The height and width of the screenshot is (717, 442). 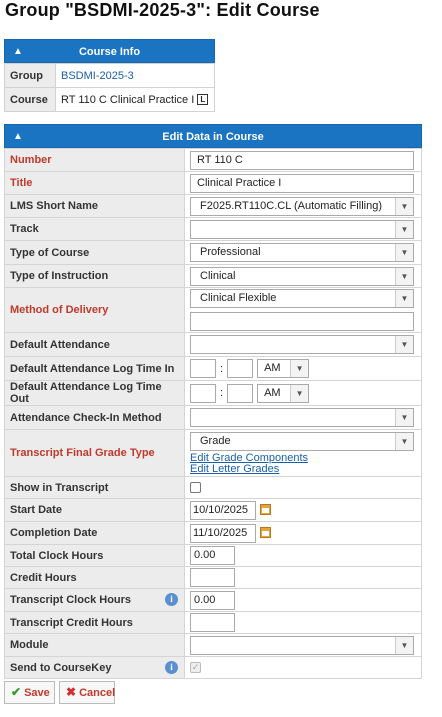 I want to click on course-info-title: Course Info, so click(x=109, y=52).